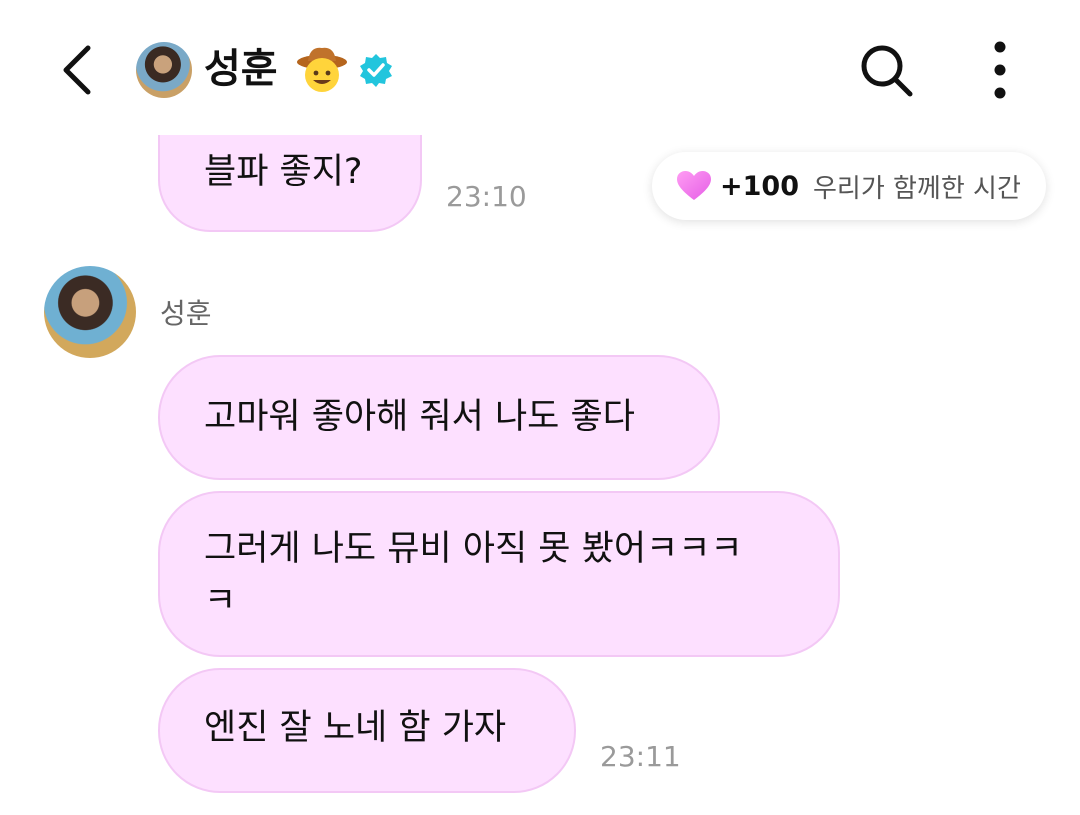  What do you see at coordinates (886, 70) in the screenshot?
I see `search-icon` at bounding box center [886, 70].